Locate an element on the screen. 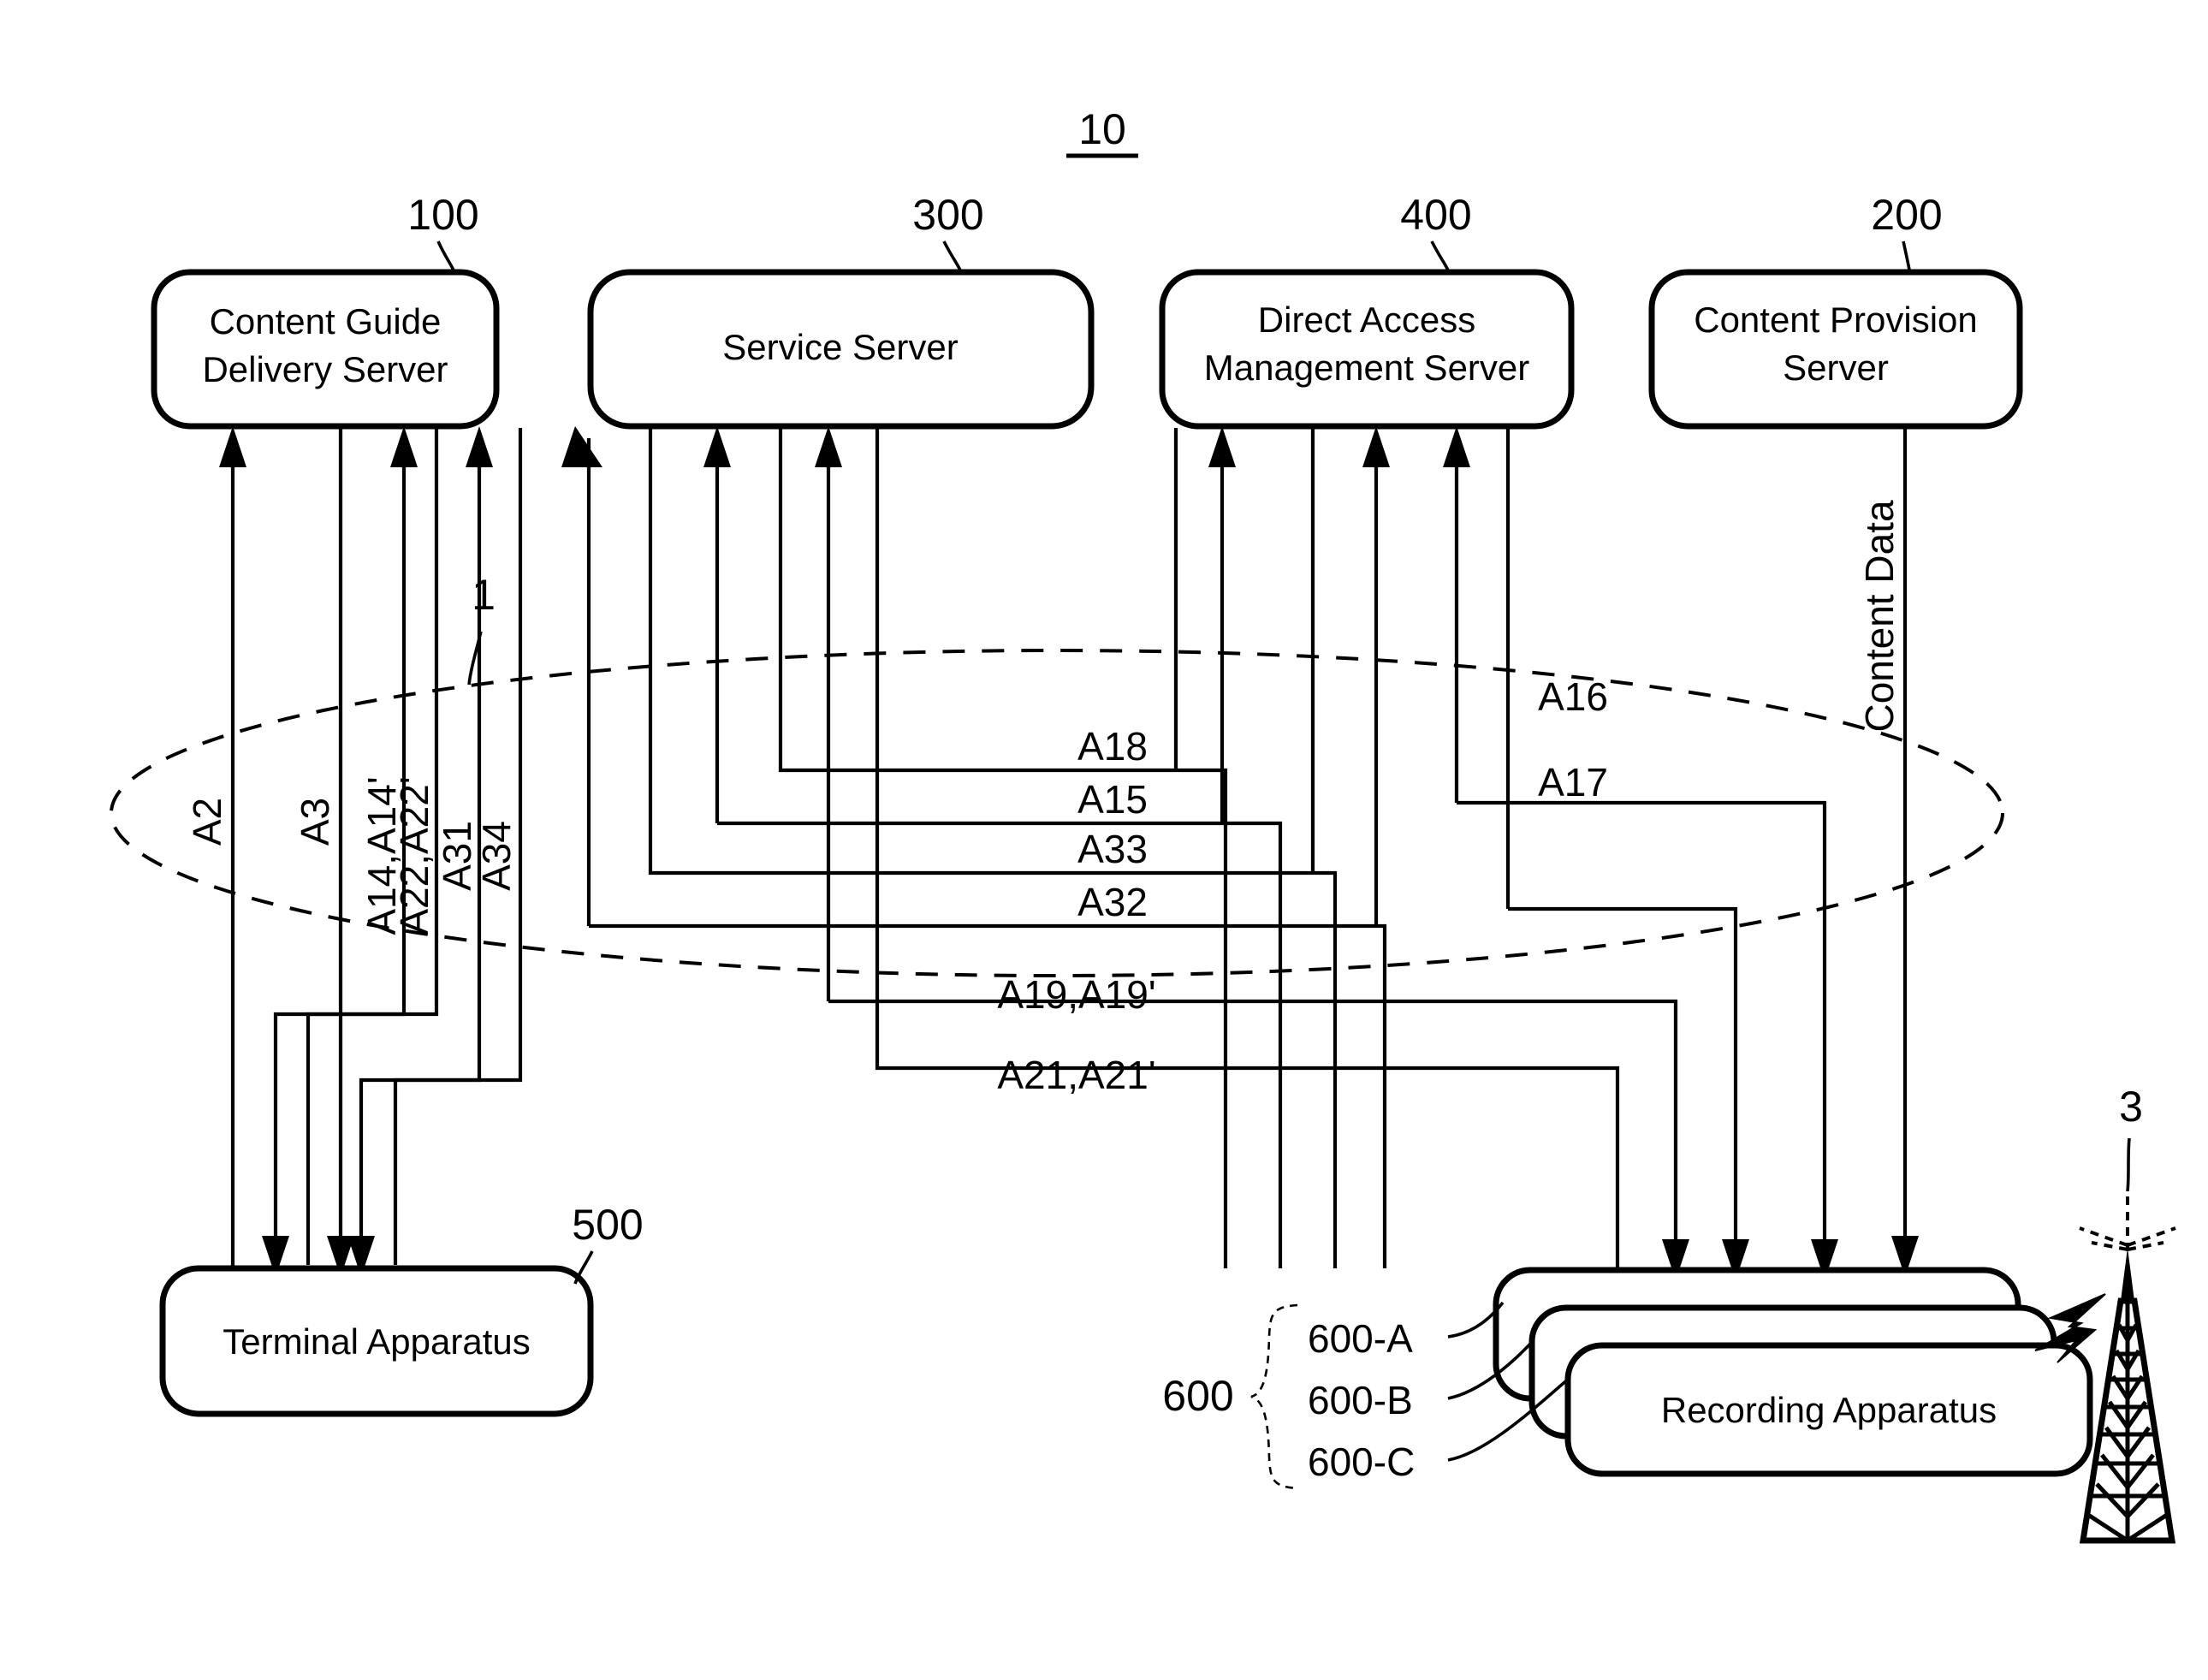  connector-a18 is located at coordinates (1003, 848).